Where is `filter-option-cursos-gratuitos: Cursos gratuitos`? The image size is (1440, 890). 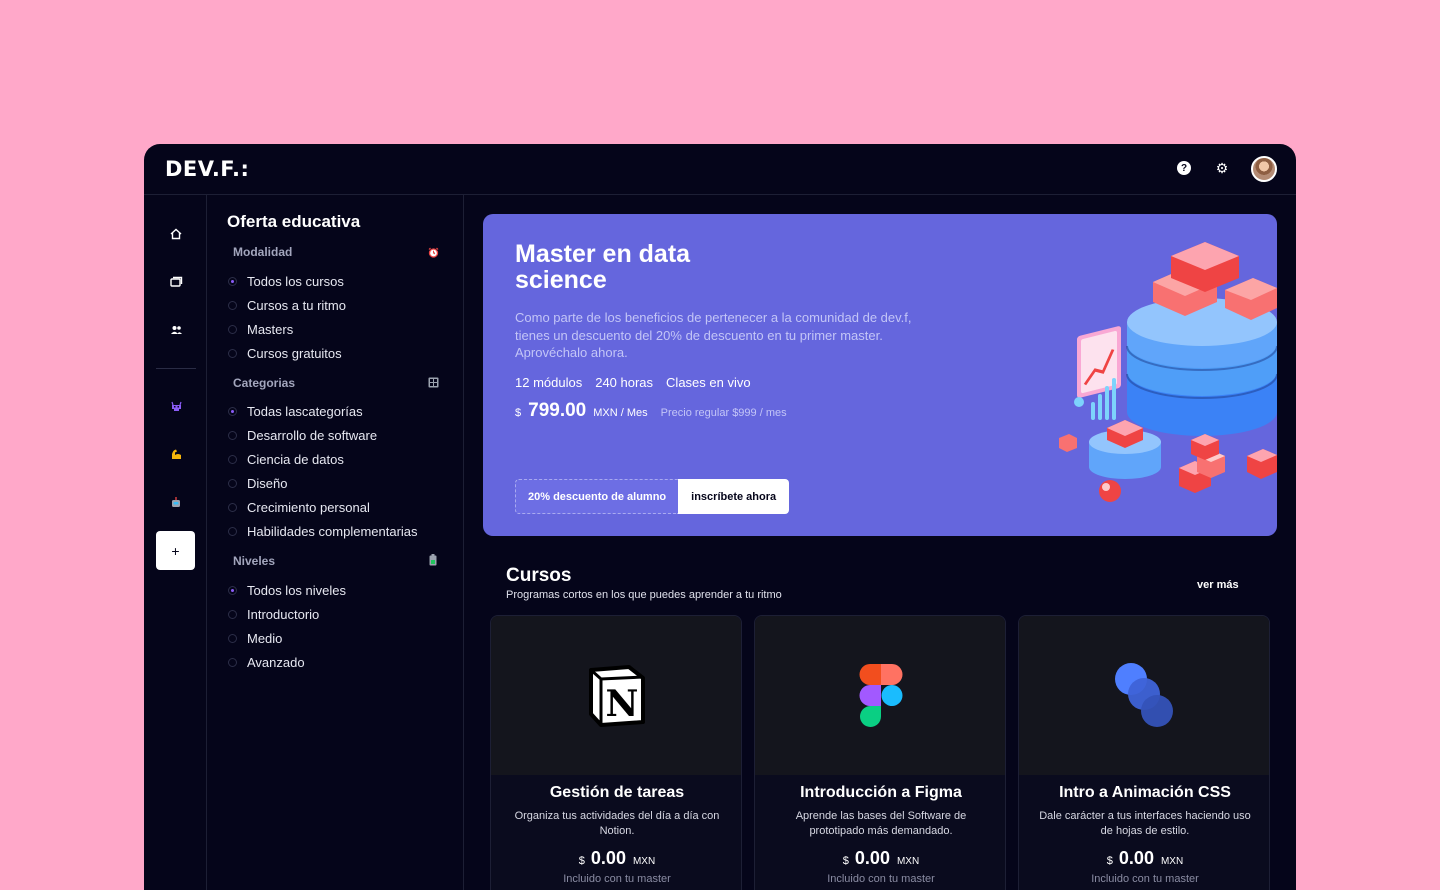 filter-option-cursos-gratuitos: Cursos gratuitos is located at coordinates (285, 353).